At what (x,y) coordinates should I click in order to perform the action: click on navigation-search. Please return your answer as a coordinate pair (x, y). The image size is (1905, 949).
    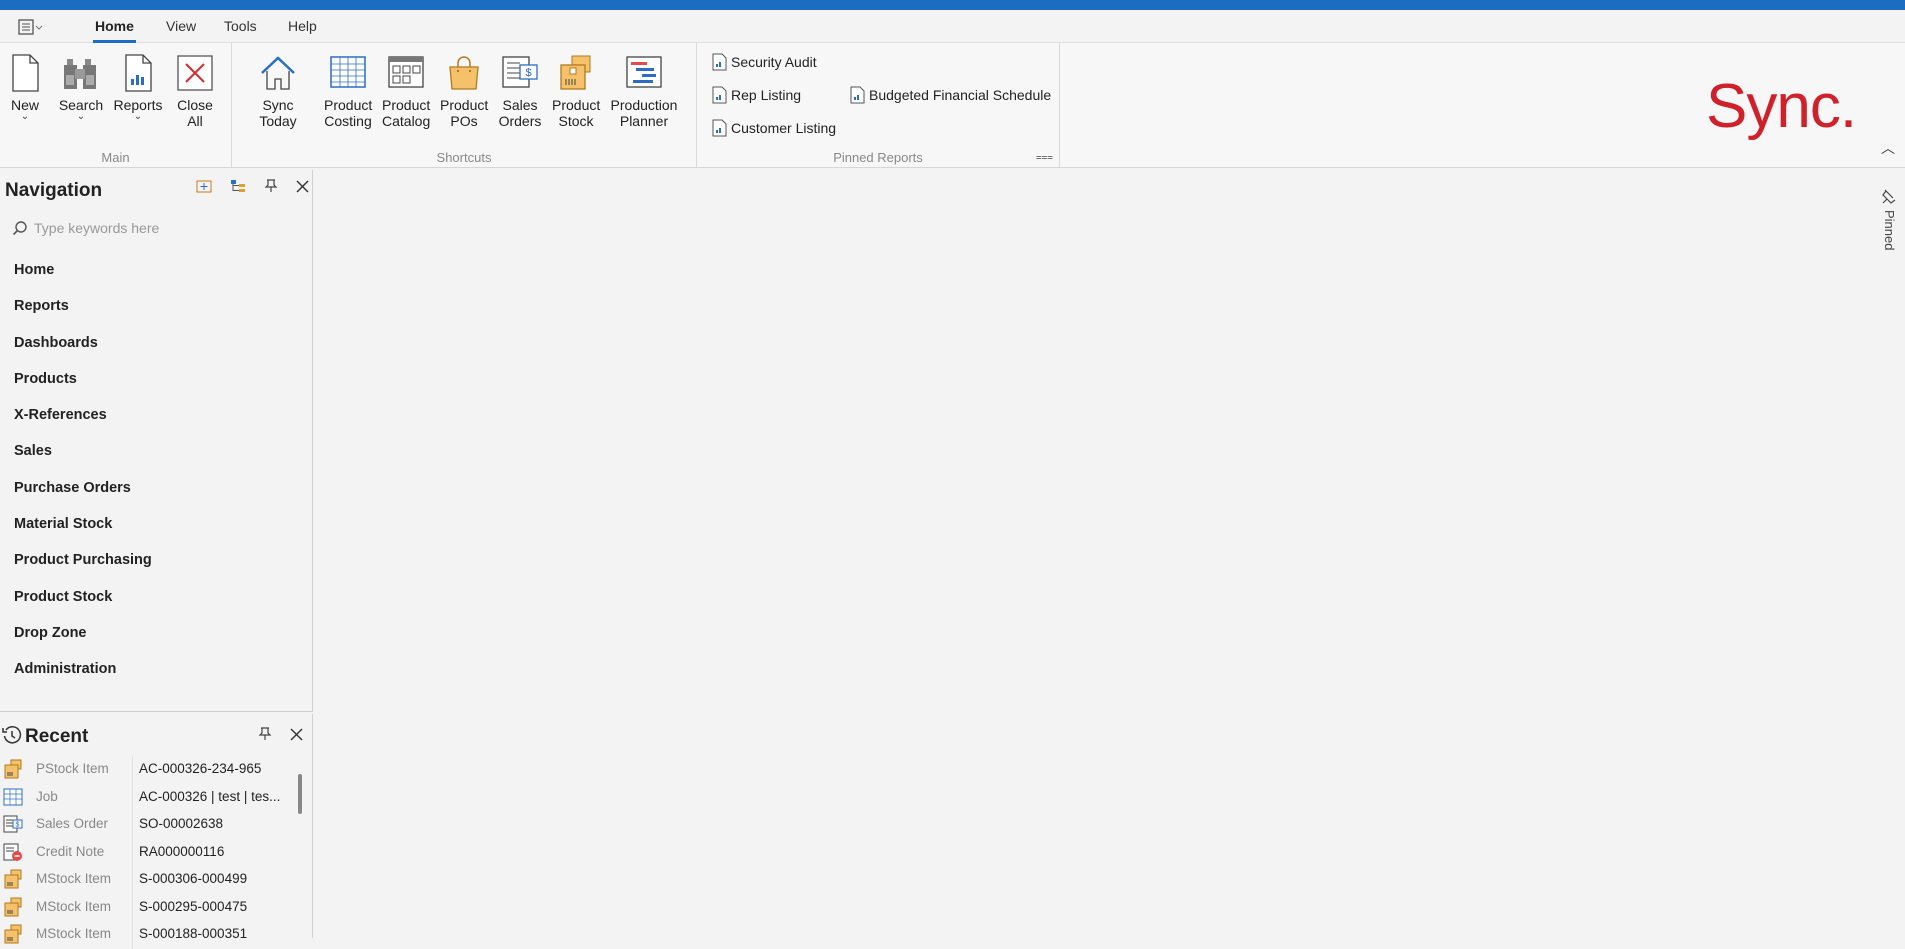
    Looking at the image, I should click on (157, 231).